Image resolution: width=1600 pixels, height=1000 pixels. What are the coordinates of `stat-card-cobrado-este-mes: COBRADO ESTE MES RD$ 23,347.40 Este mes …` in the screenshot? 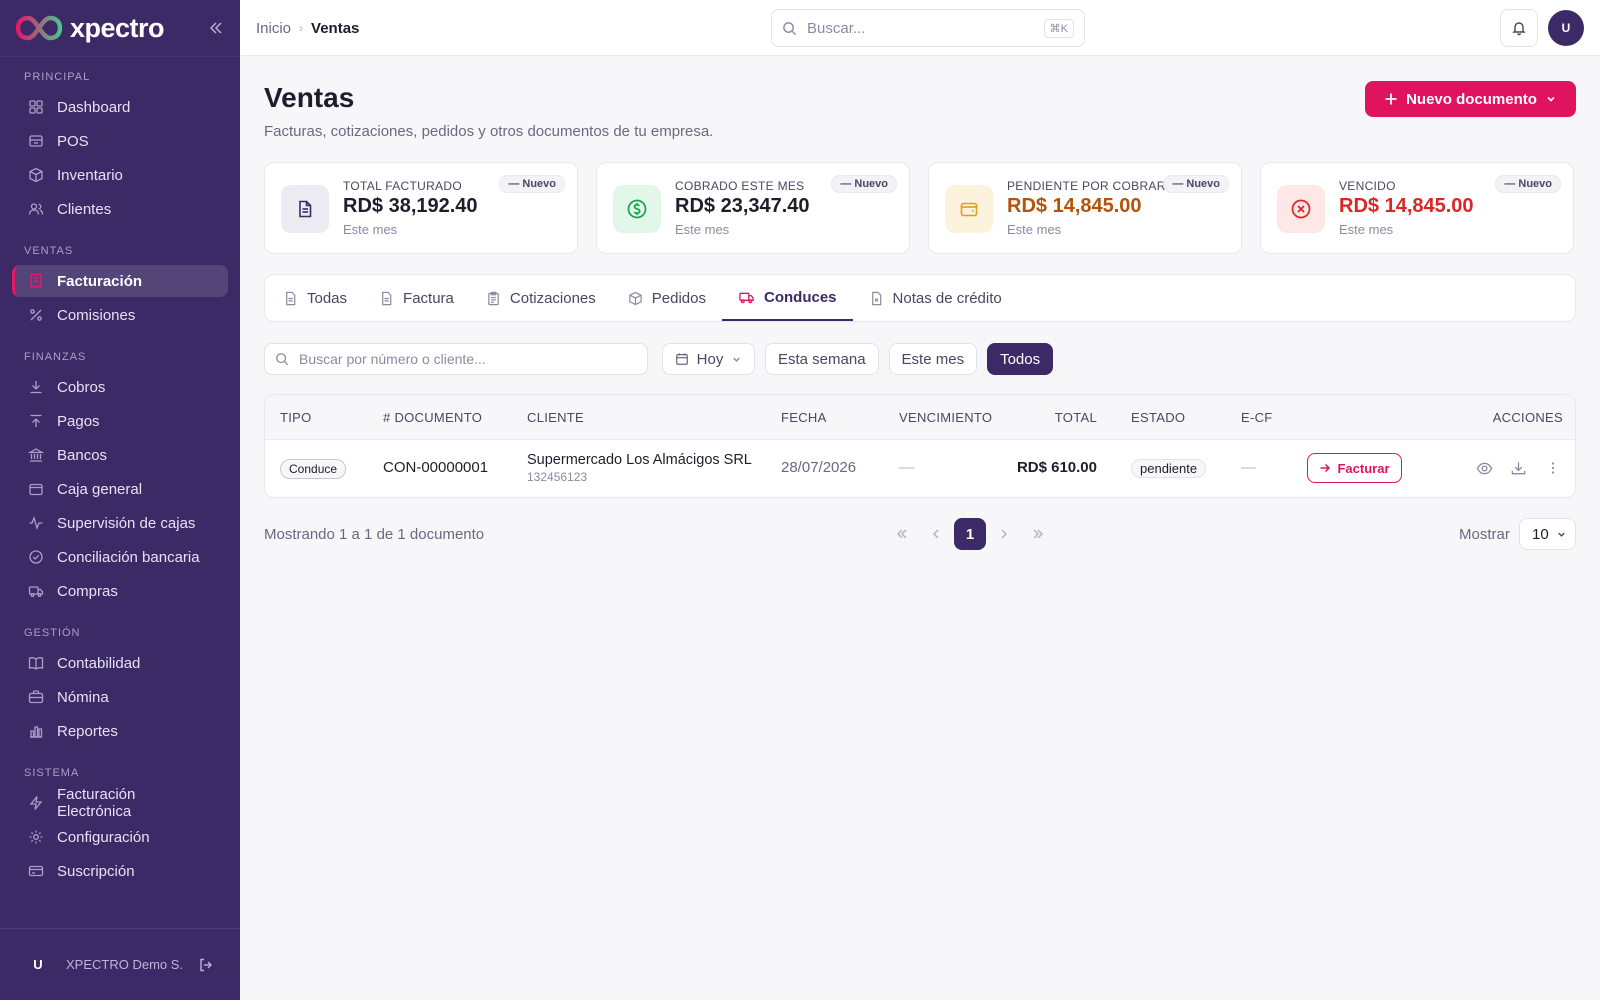 It's located at (753, 208).